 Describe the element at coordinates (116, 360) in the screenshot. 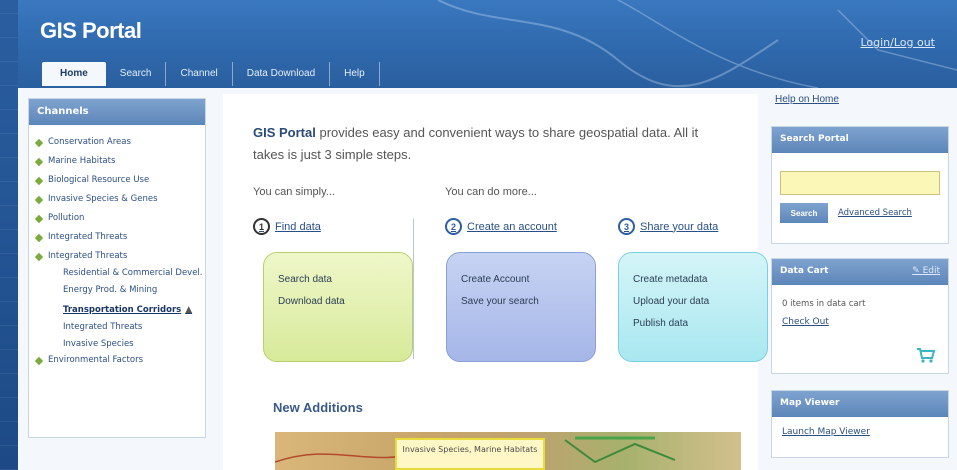

I see `channel-item: Environmental Factors` at that location.